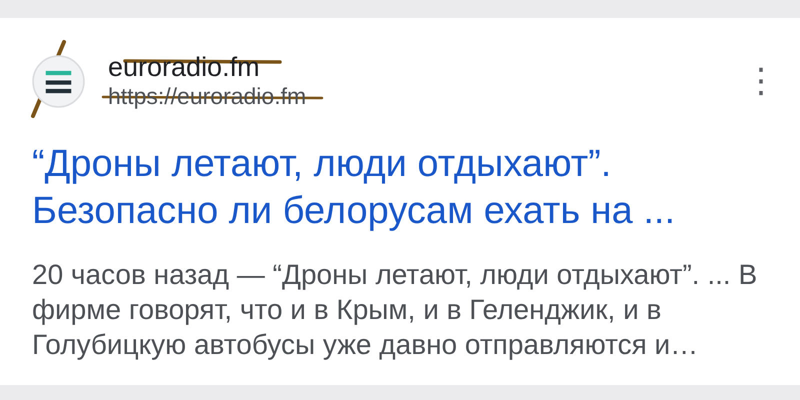 This screenshot has height=400, width=800. Describe the element at coordinates (58, 81) in the screenshot. I see `site-logo-icon` at that location.